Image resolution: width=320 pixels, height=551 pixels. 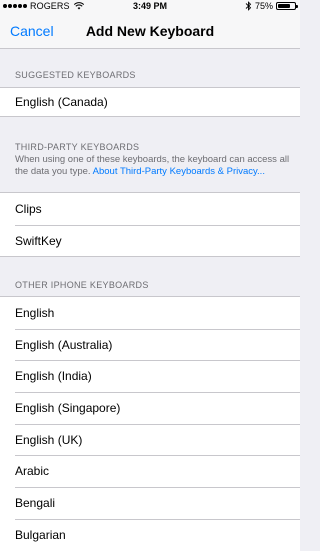 I want to click on suggested-keyboards-list: English (Canada), so click(x=150, y=102).